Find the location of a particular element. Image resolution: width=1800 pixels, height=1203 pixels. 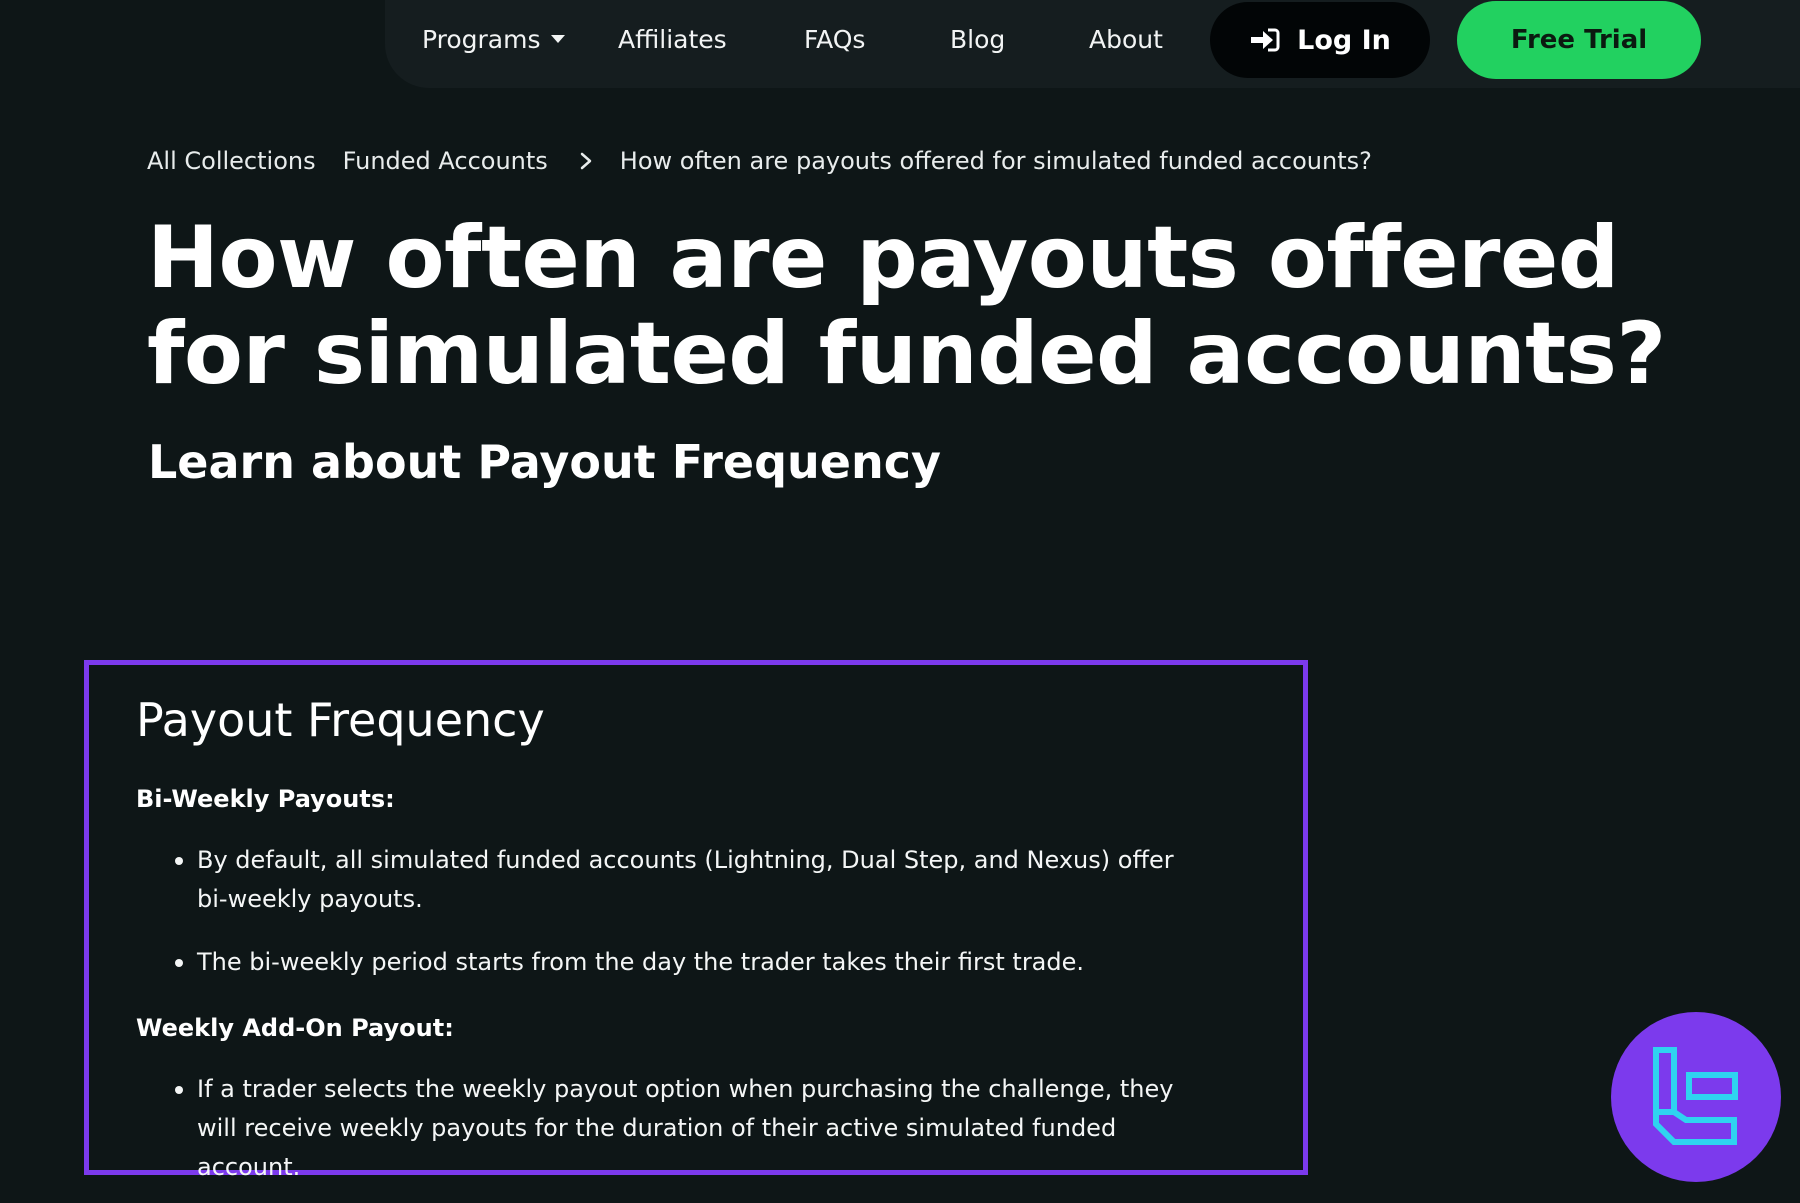

login-button: Log In is located at coordinates (1320, 40).